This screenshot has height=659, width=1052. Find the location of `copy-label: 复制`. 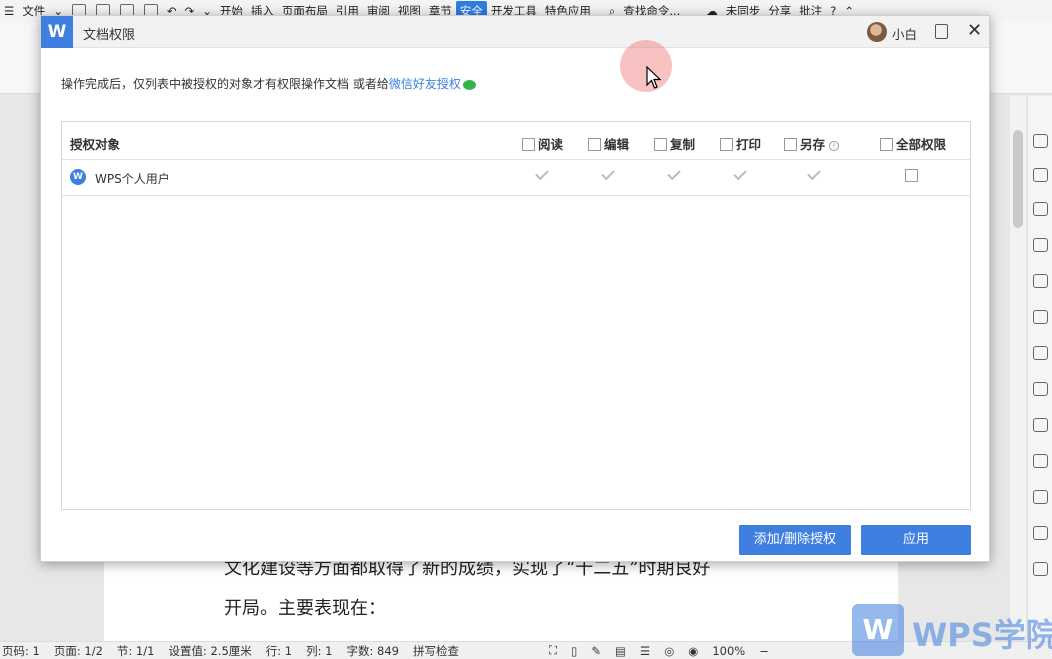

copy-label: 复制 is located at coordinates (683, 144).